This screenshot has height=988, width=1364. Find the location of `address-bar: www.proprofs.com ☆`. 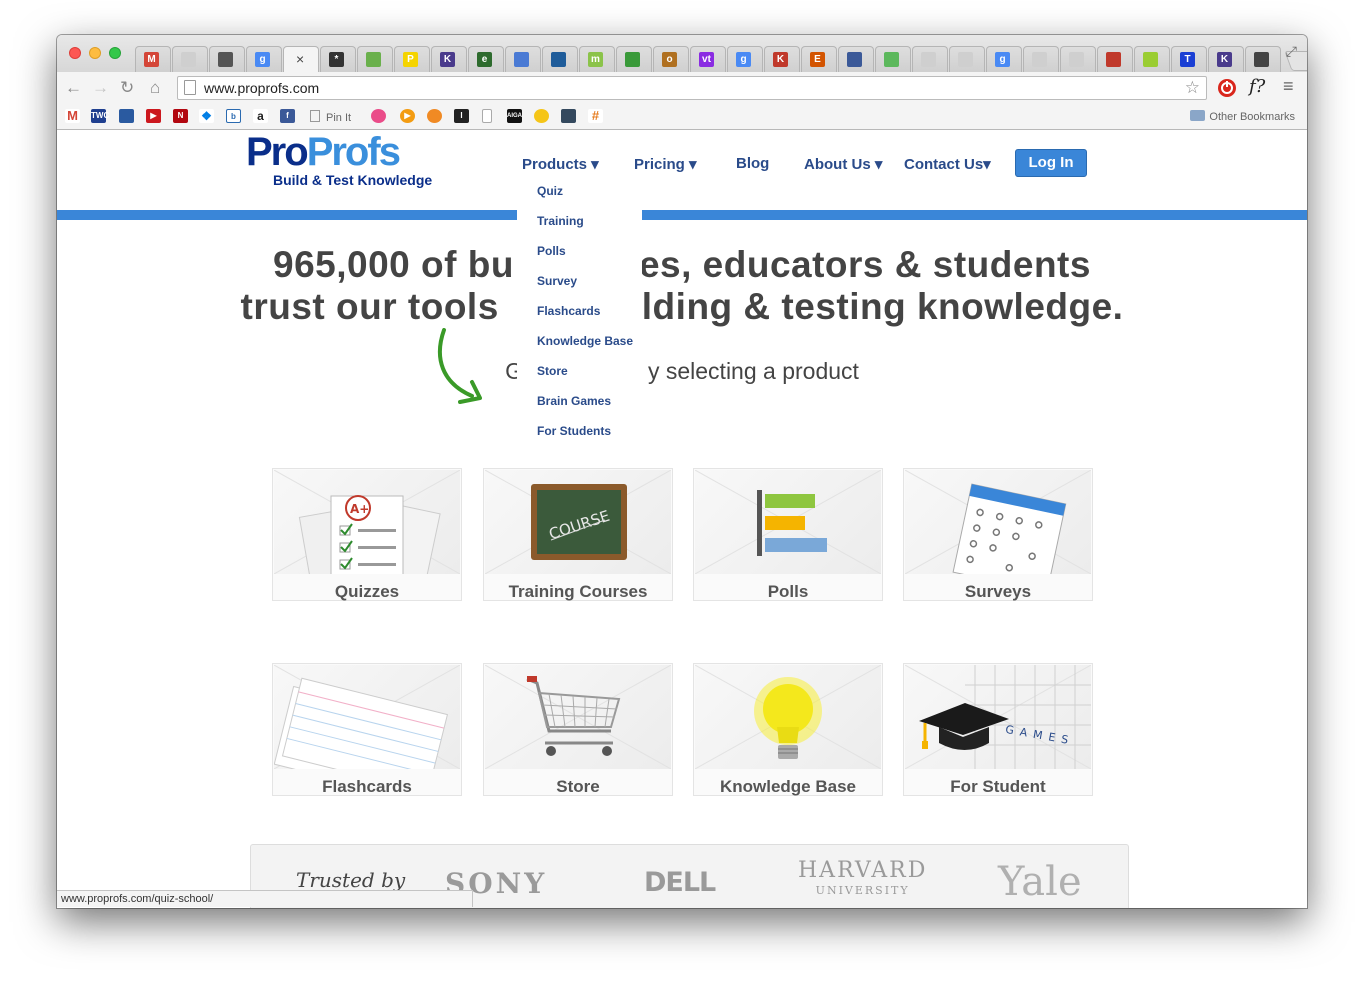

address-bar: www.proprofs.com ☆ is located at coordinates (692, 88).